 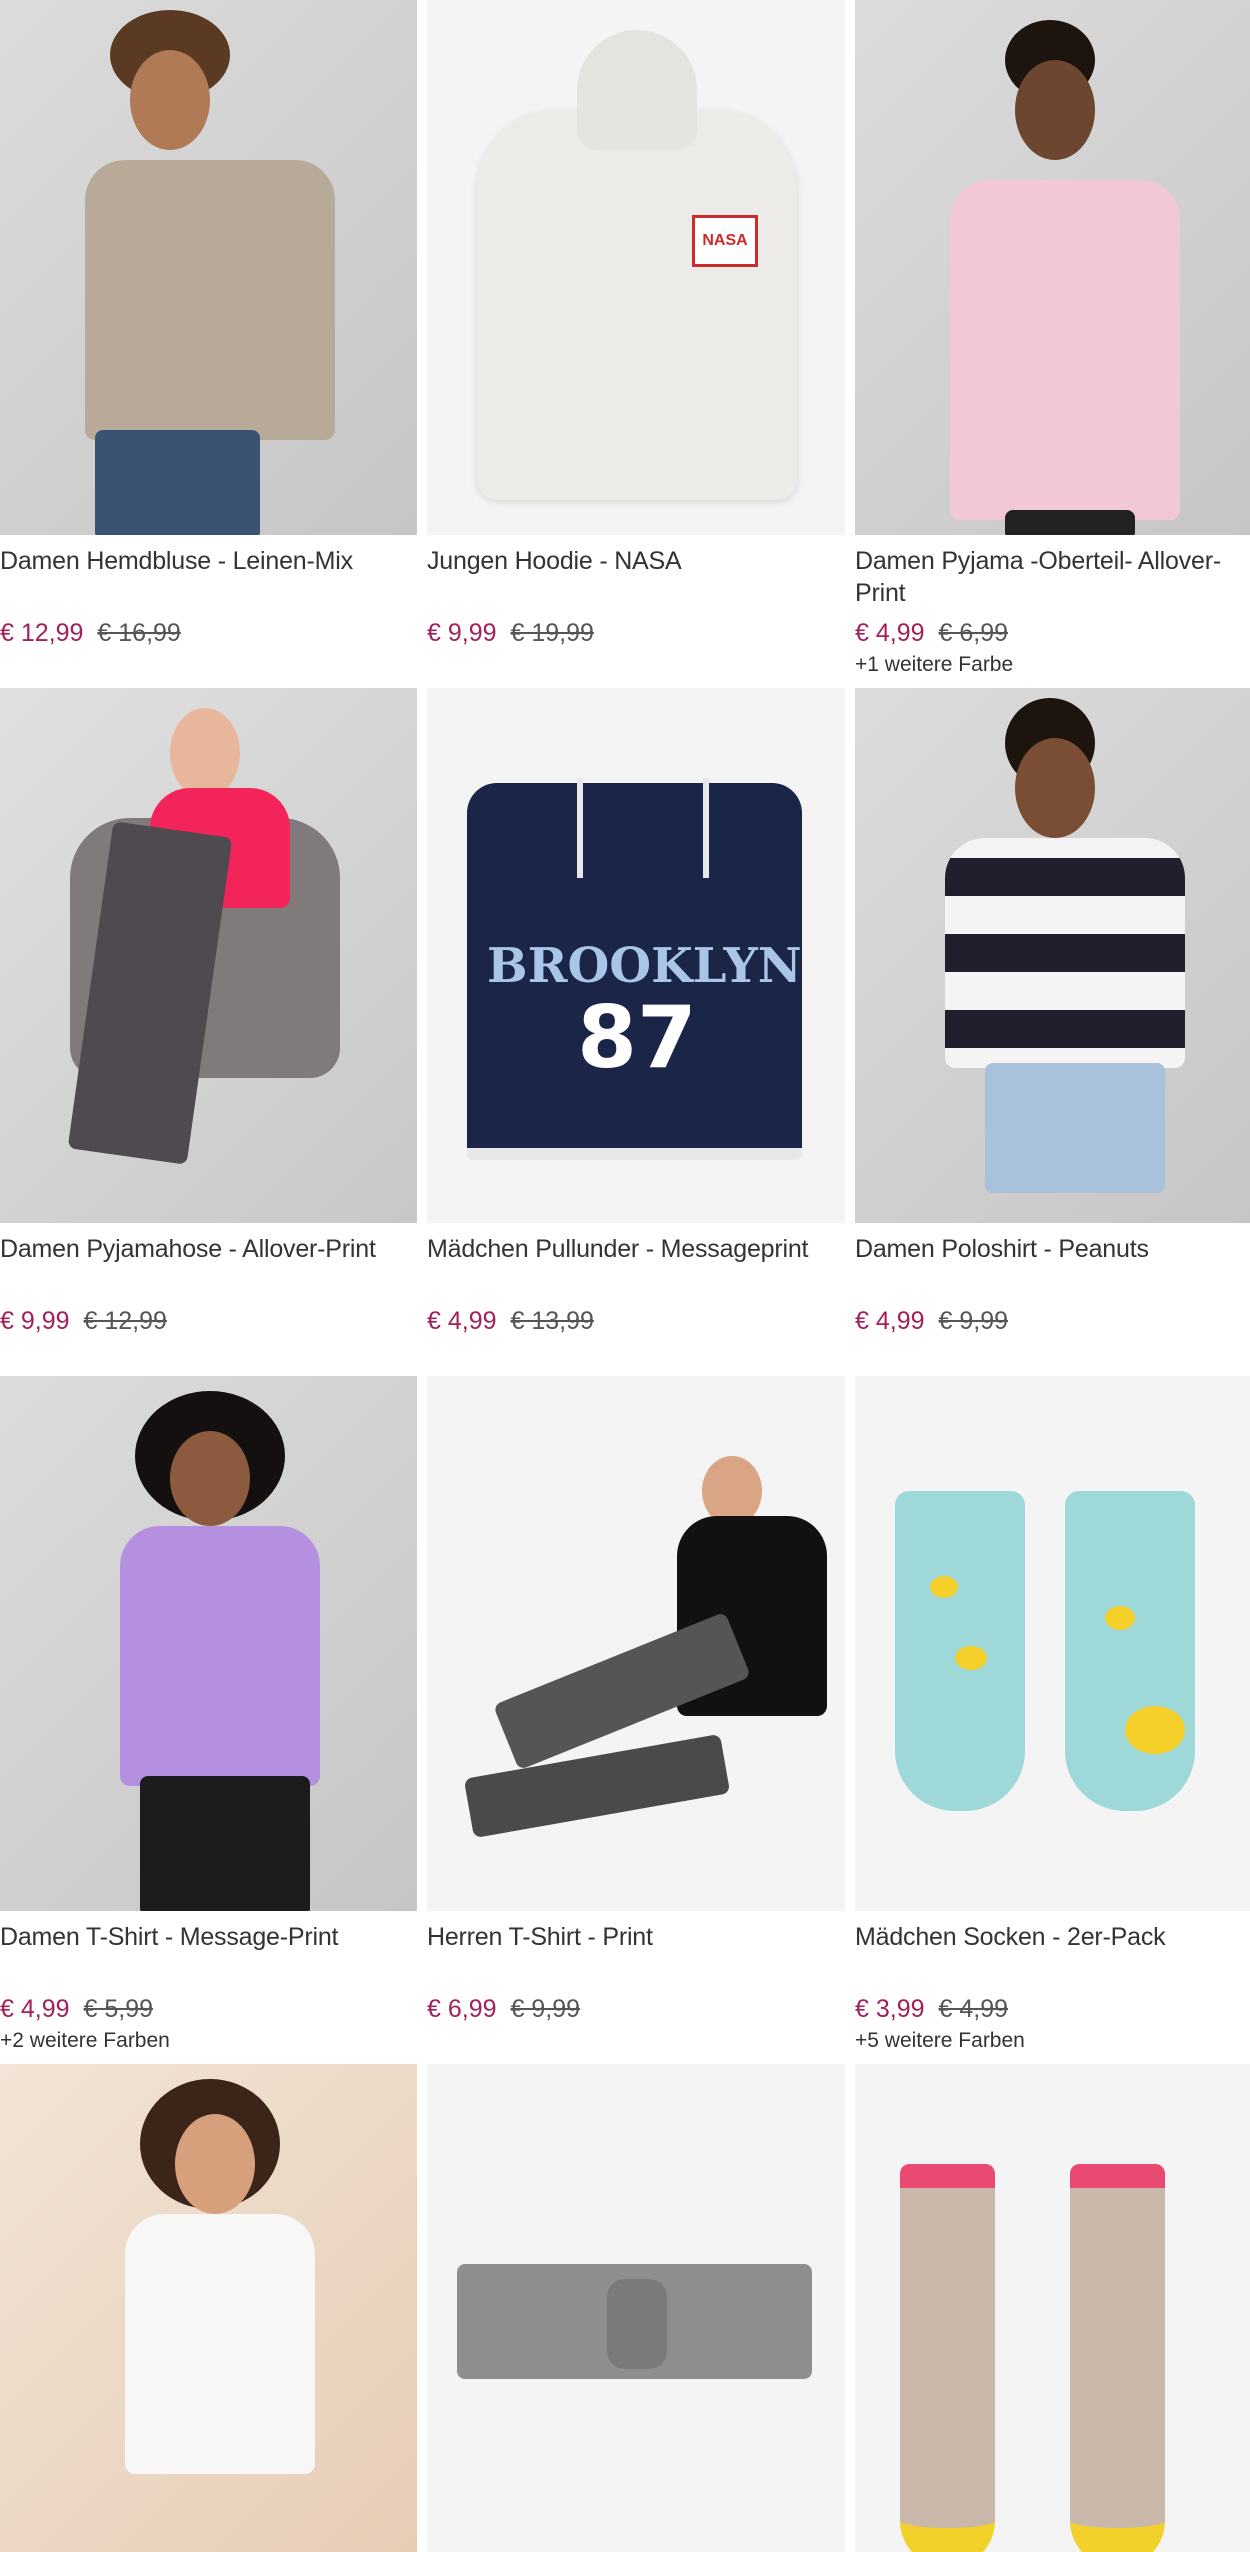 I want to click on sale-price: € 6,99, so click(x=462, y=2009).